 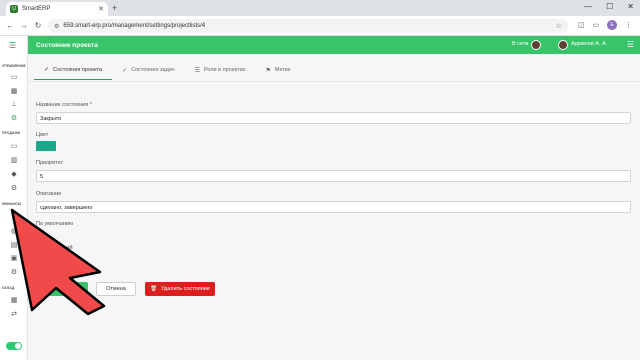 I want to click on delete-state-button: 🗑 Удалить состояние, so click(x=180, y=289).